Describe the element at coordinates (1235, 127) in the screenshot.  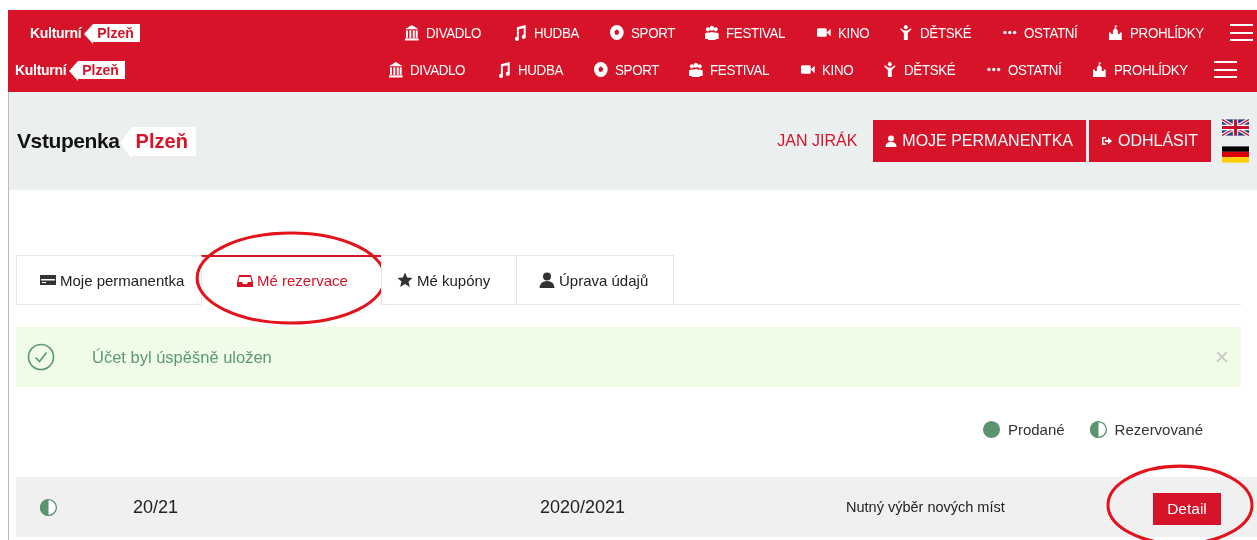
I see `uk-flag-icon` at that location.